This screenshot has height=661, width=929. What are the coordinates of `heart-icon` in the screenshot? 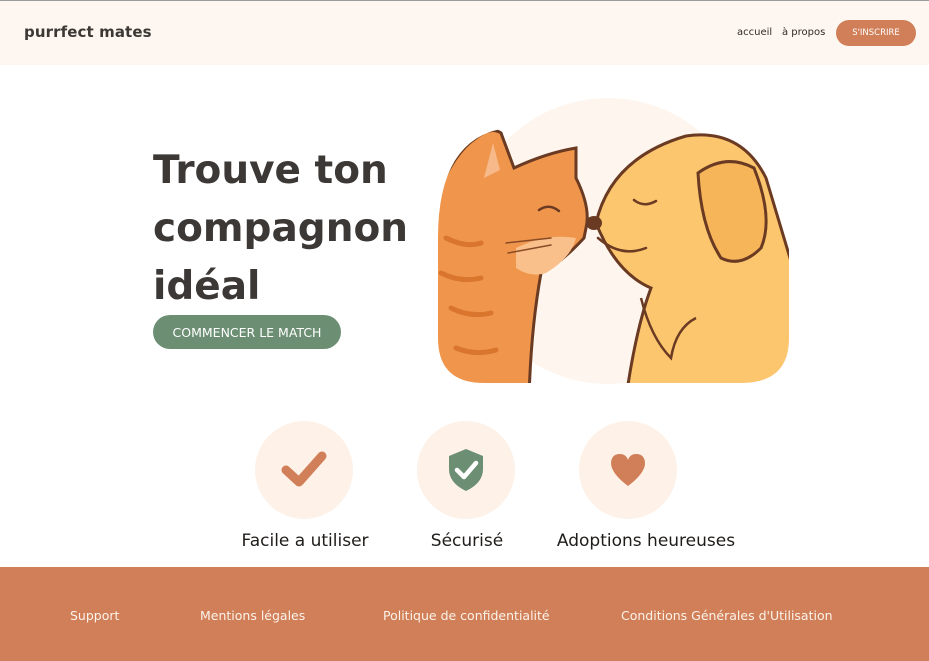 It's located at (628, 470).